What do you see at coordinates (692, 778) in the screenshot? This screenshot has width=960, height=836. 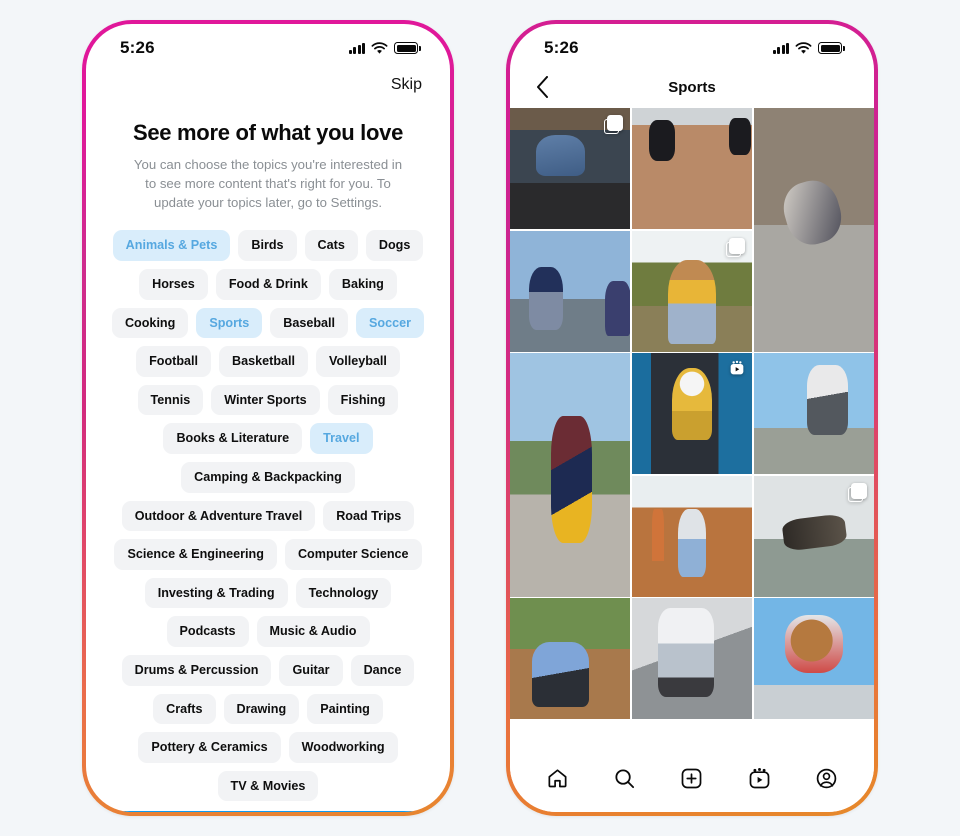 I see `plus-square-icon` at bounding box center [692, 778].